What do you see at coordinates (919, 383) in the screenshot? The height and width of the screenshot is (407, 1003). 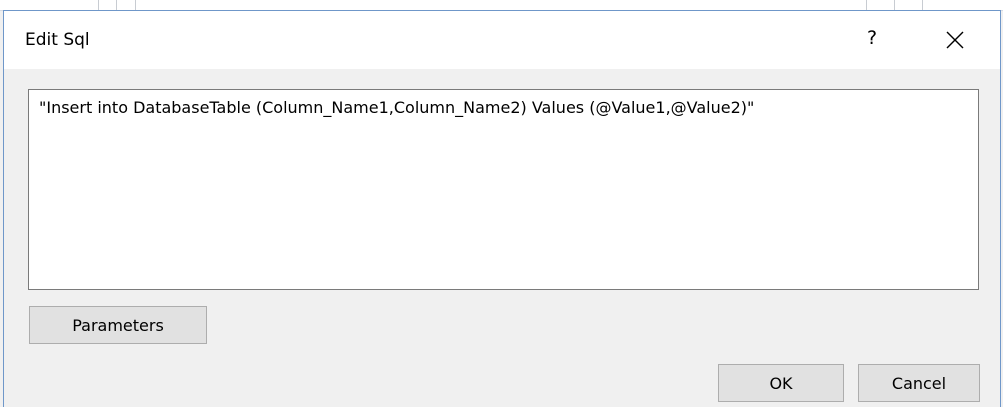 I see `cancel-button: Cancel` at bounding box center [919, 383].